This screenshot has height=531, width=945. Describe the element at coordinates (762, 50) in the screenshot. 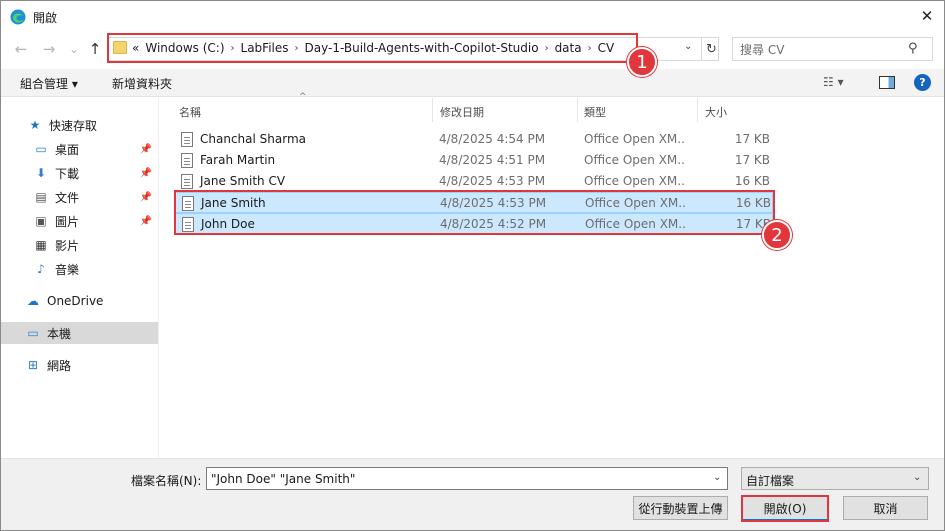

I see `search-placeholder: 搜尋 CV` at that location.